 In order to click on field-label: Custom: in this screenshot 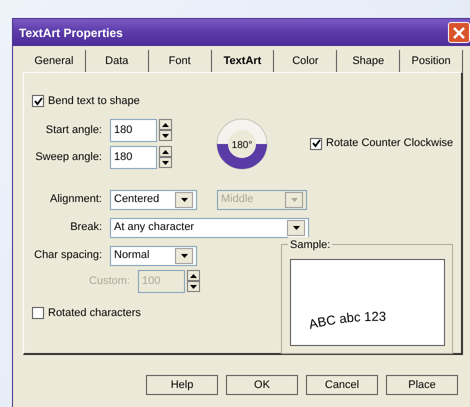, I will do `click(109, 281)`.